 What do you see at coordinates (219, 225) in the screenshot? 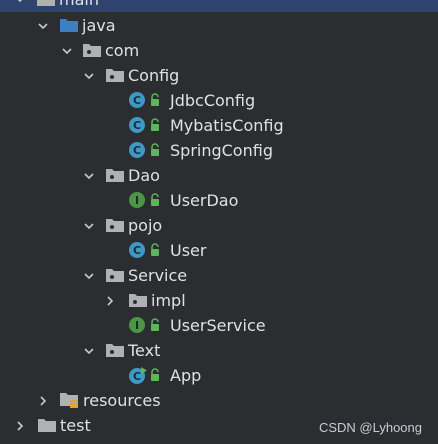
I see `tree-node-pojo: pojo` at bounding box center [219, 225].